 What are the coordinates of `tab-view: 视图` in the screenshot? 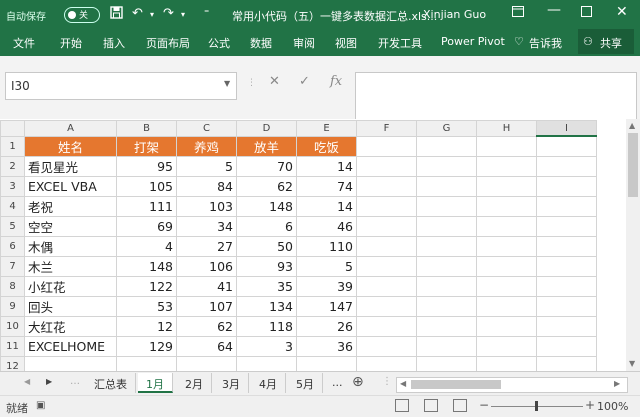 It's located at (346, 43).